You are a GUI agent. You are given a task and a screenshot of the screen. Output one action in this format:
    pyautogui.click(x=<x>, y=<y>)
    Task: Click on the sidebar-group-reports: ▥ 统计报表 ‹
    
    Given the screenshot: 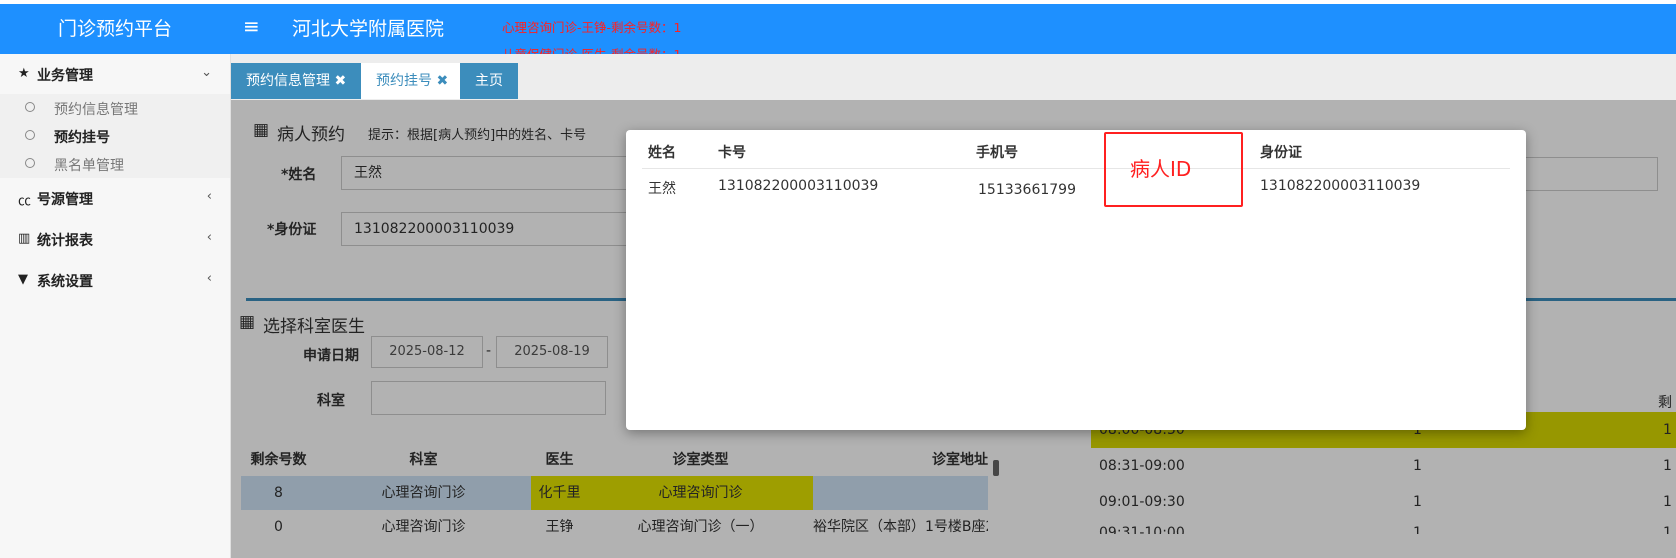 What is the action you would take?
    pyautogui.click(x=115, y=239)
    